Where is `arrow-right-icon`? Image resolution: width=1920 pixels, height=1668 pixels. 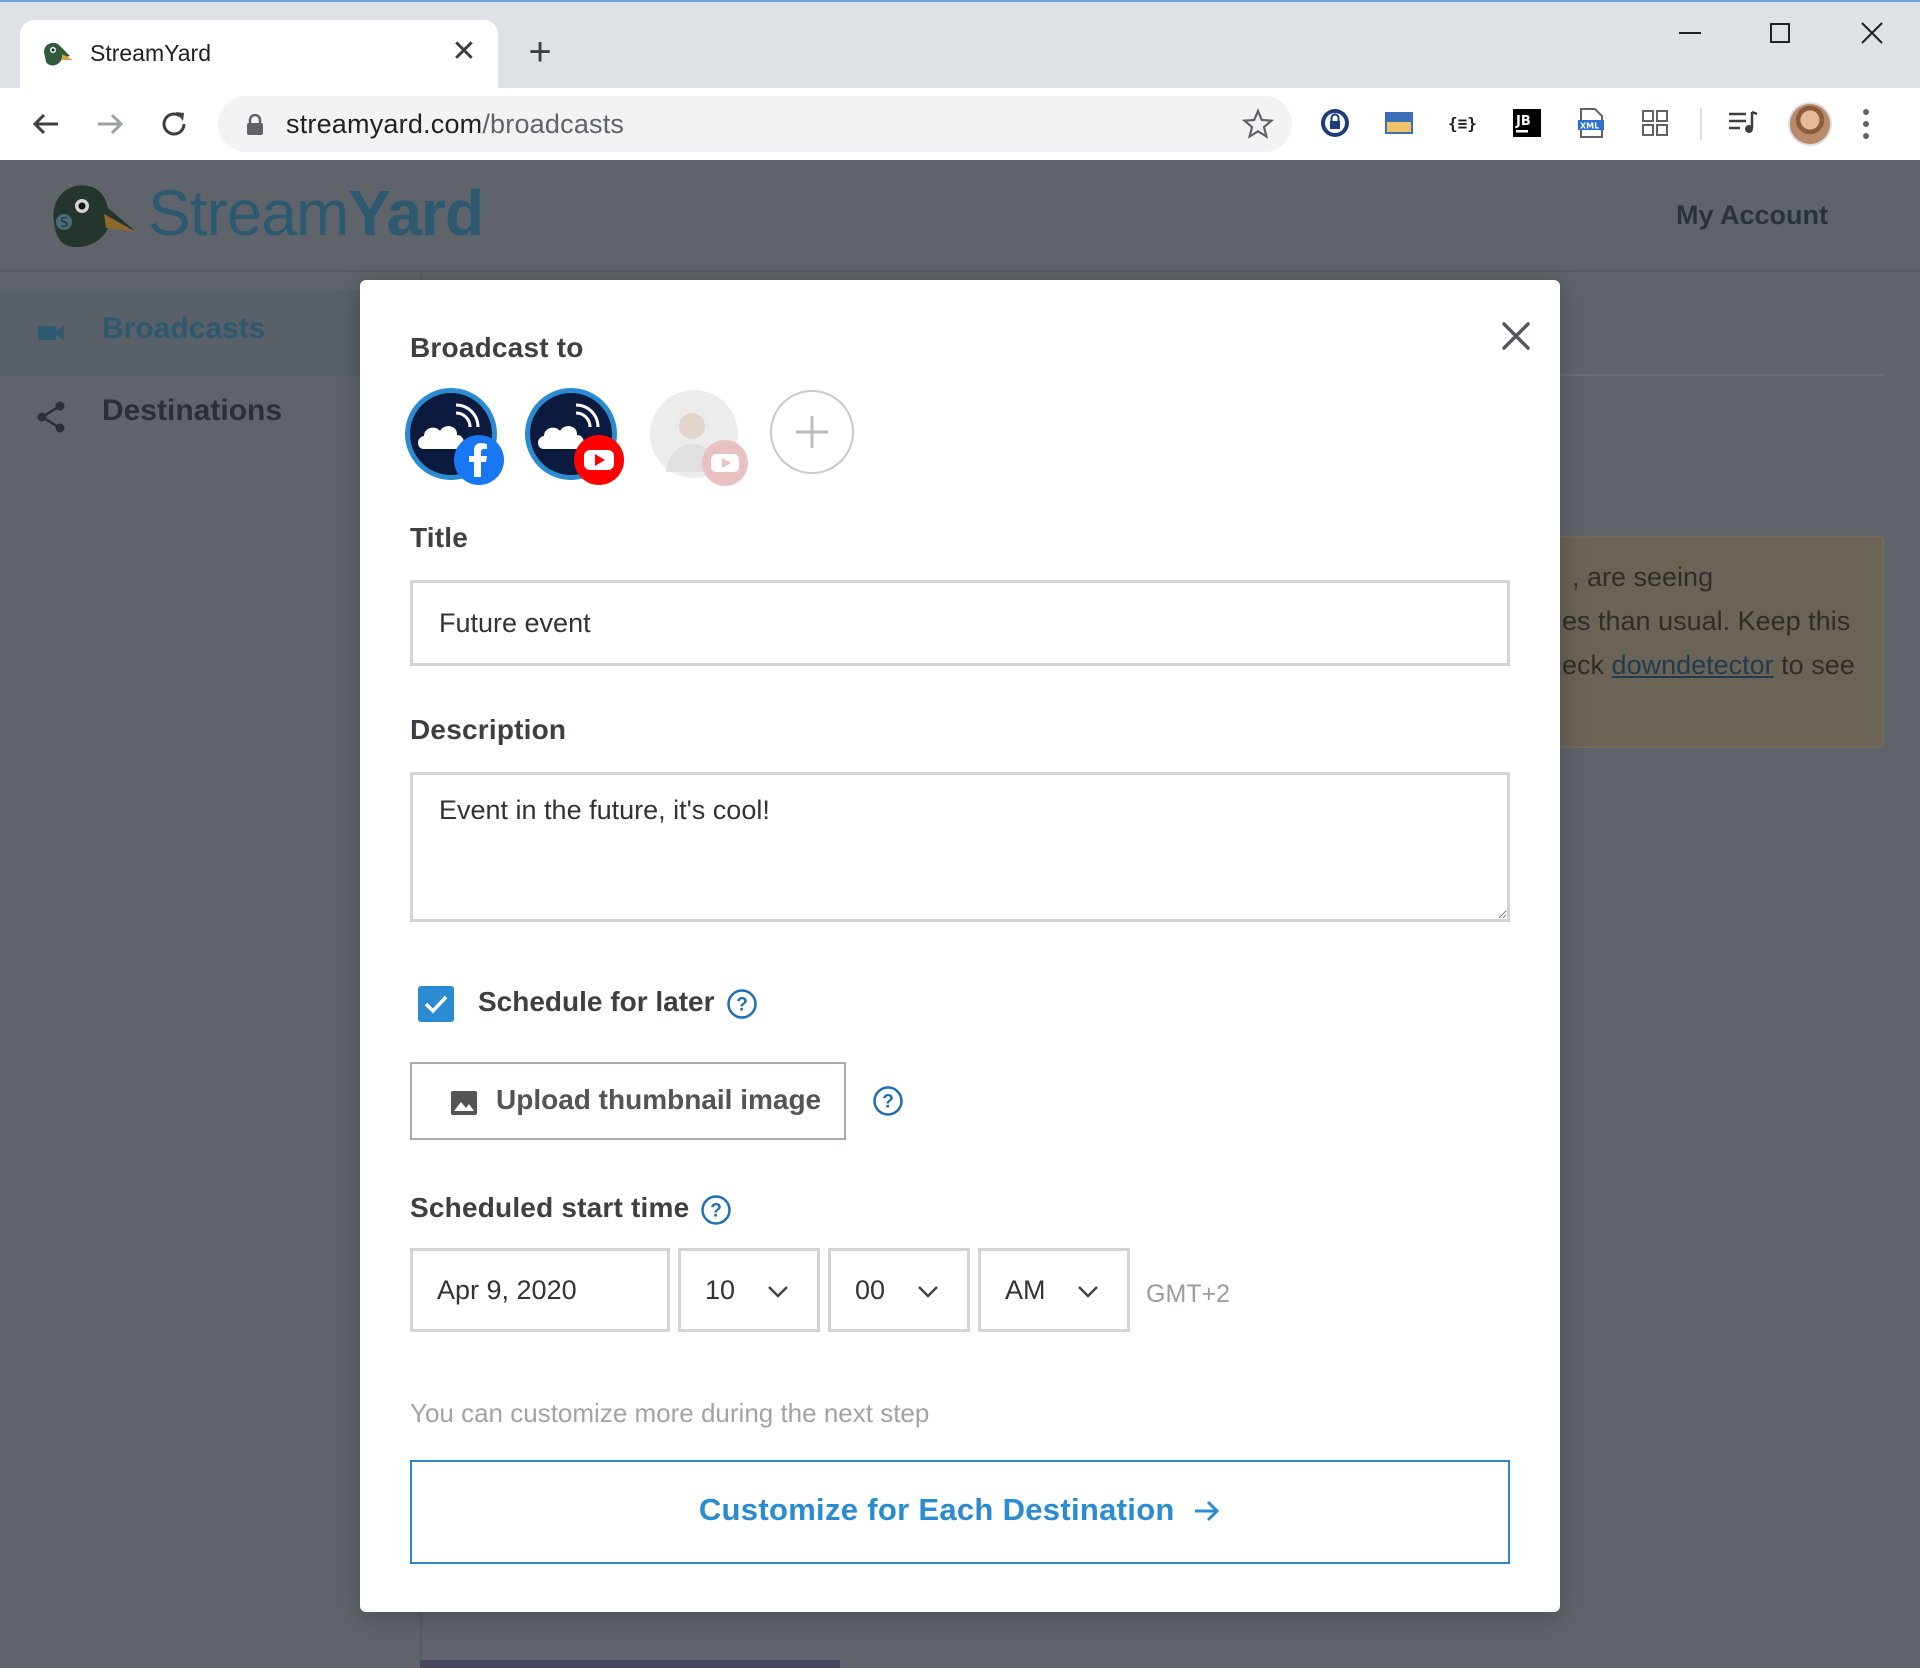 arrow-right-icon is located at coordinates (1207, 1511).